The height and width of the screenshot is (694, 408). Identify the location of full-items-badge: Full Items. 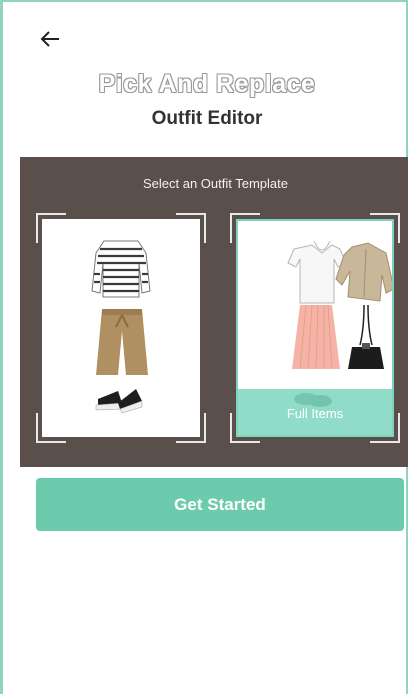
(315, 413).